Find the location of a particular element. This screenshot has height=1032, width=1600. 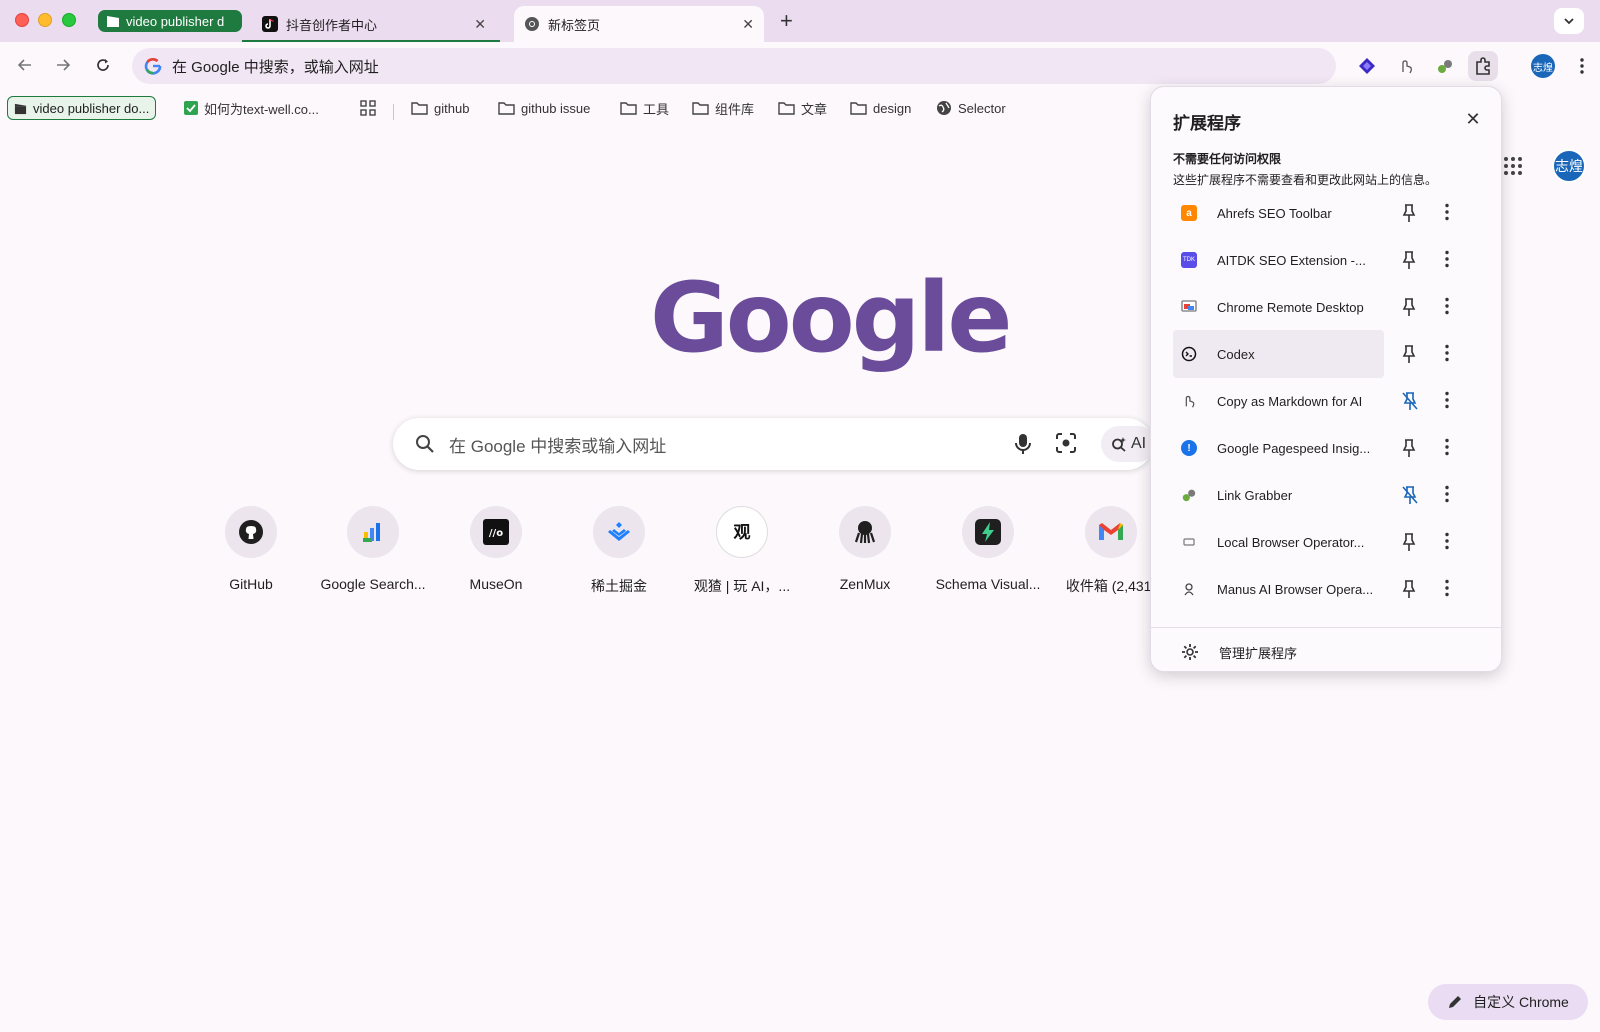

extensions-button is located at coordinates (1483, 66).